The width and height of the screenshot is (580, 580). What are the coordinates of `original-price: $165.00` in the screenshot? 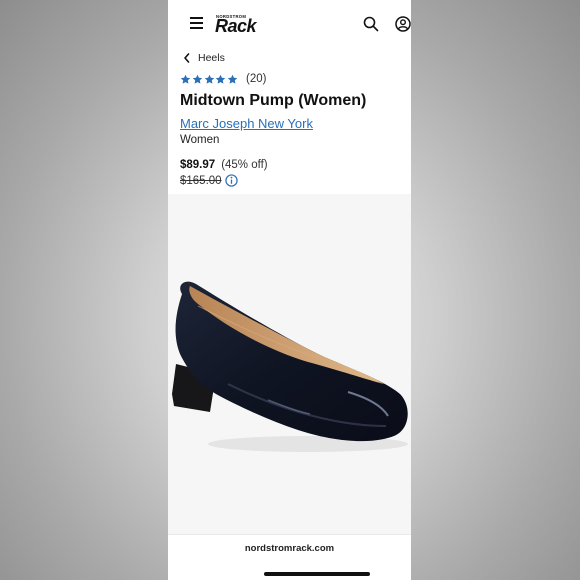 It's located at (201, 181).